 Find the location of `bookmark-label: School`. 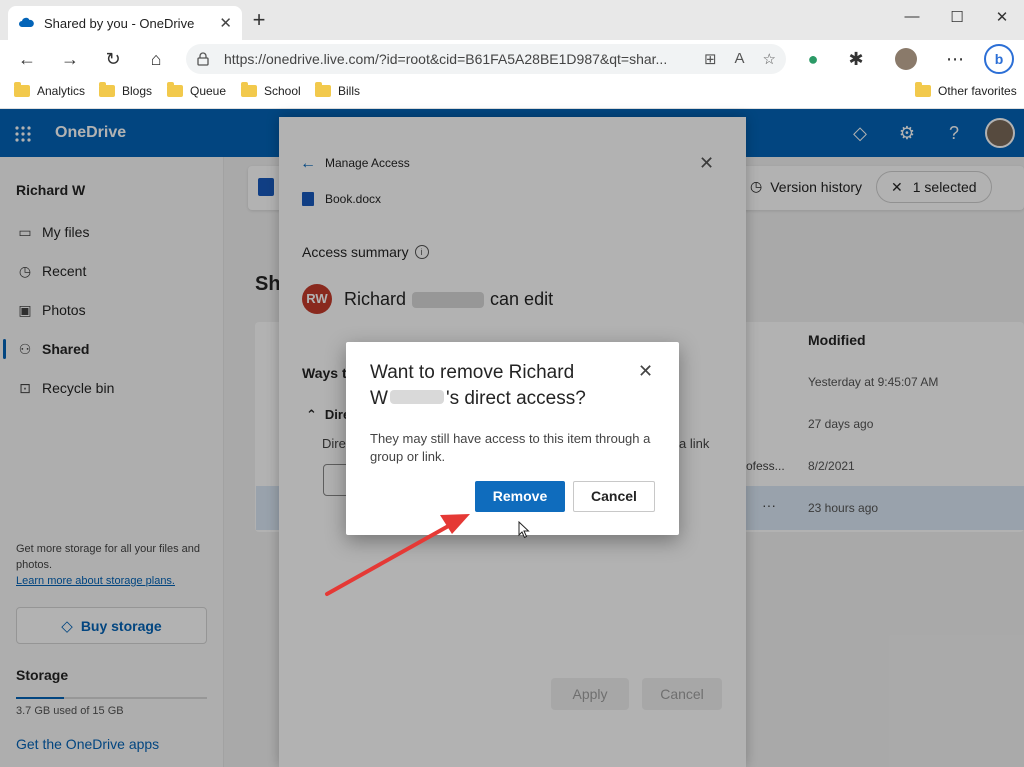

bookmark-label: School is located at coordinates (282, 91).